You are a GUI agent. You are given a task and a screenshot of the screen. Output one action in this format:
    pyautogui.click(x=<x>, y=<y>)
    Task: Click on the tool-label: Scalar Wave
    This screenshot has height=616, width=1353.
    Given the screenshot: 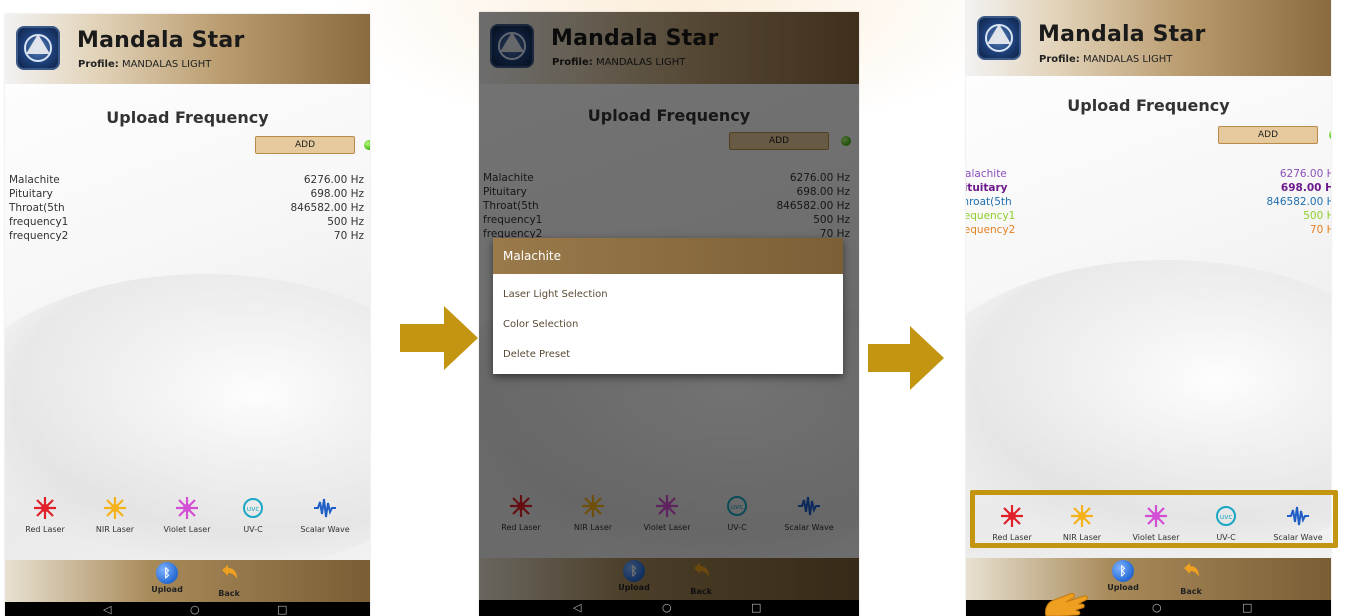 What is the action you would take?
    pyautogui.click(x=325, y=529)
    